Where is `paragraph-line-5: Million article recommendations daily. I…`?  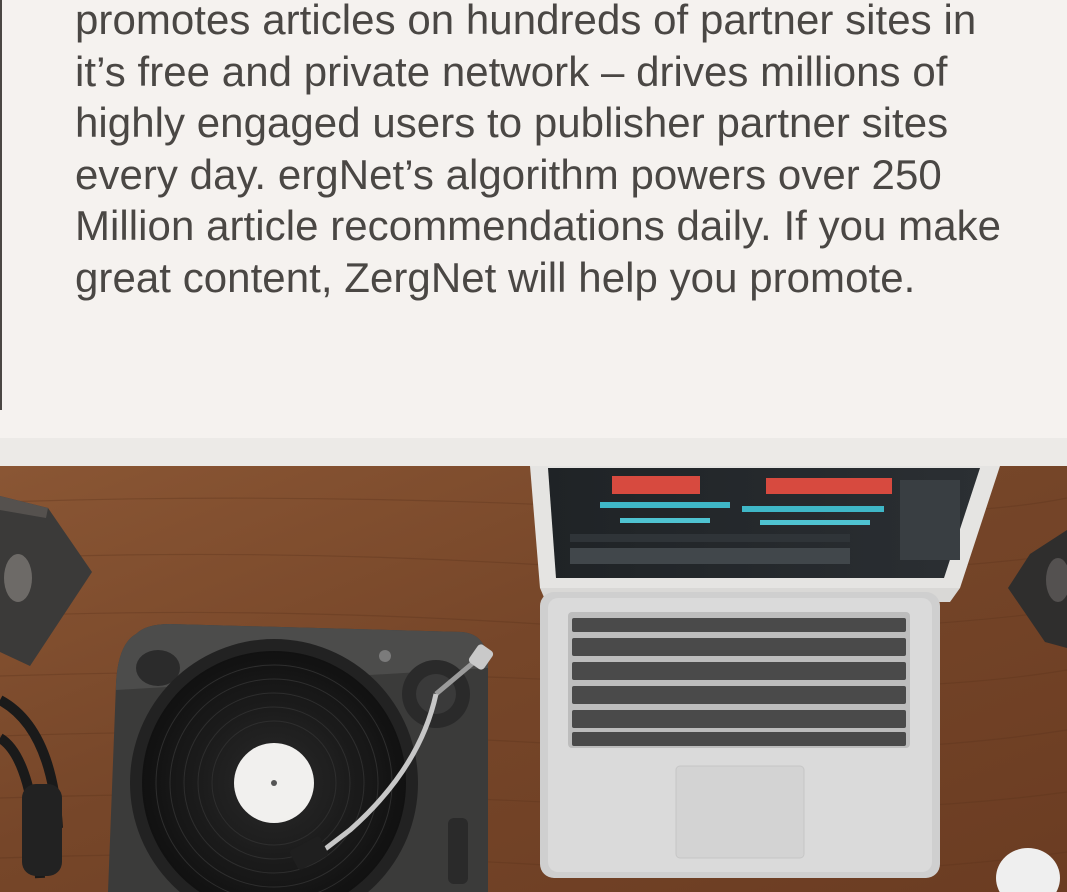
paragraph-line-5: Million article recommendations daily. I… is located at coordinates (538, 226).